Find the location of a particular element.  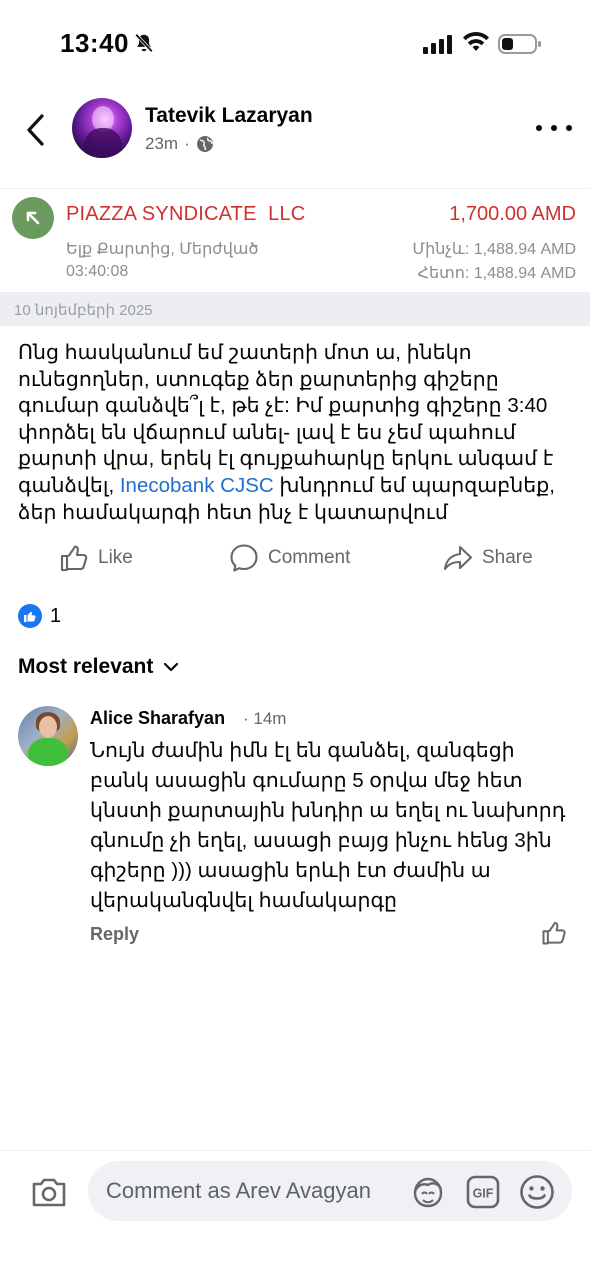

share-label: Share is located at coordinates (507, 557).